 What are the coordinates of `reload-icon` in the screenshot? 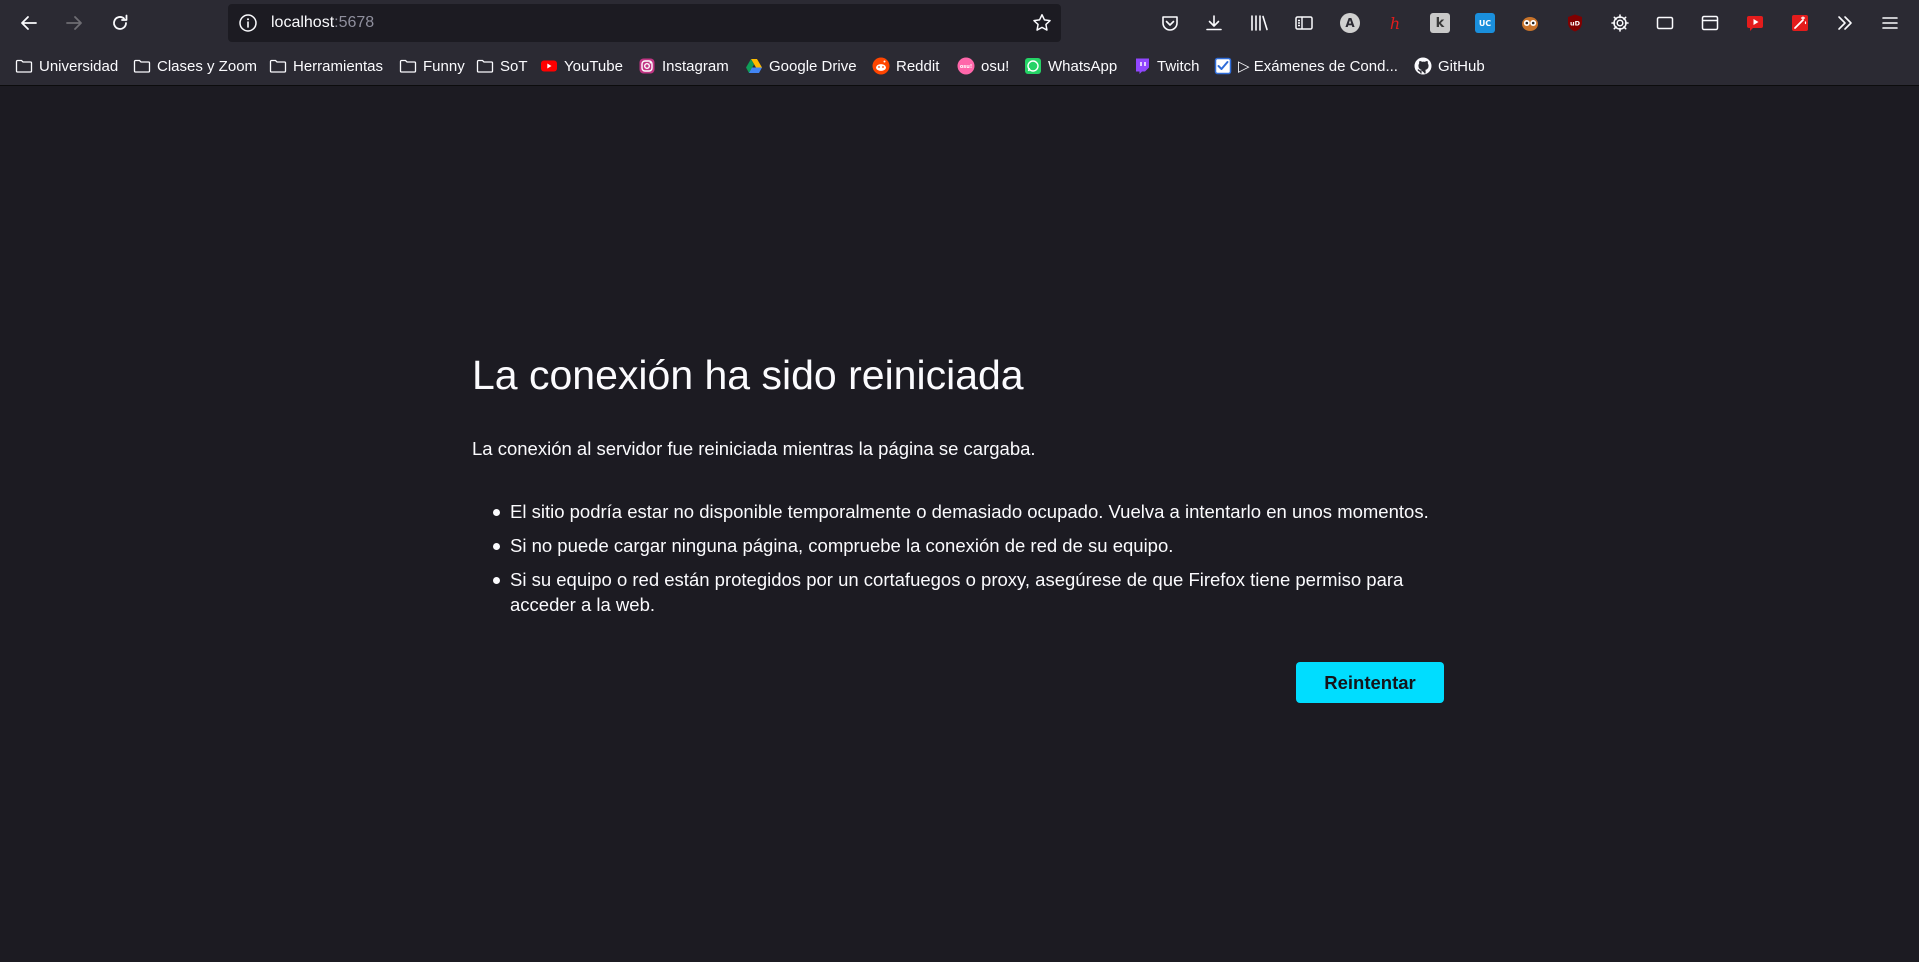 It's located at (120, 22).